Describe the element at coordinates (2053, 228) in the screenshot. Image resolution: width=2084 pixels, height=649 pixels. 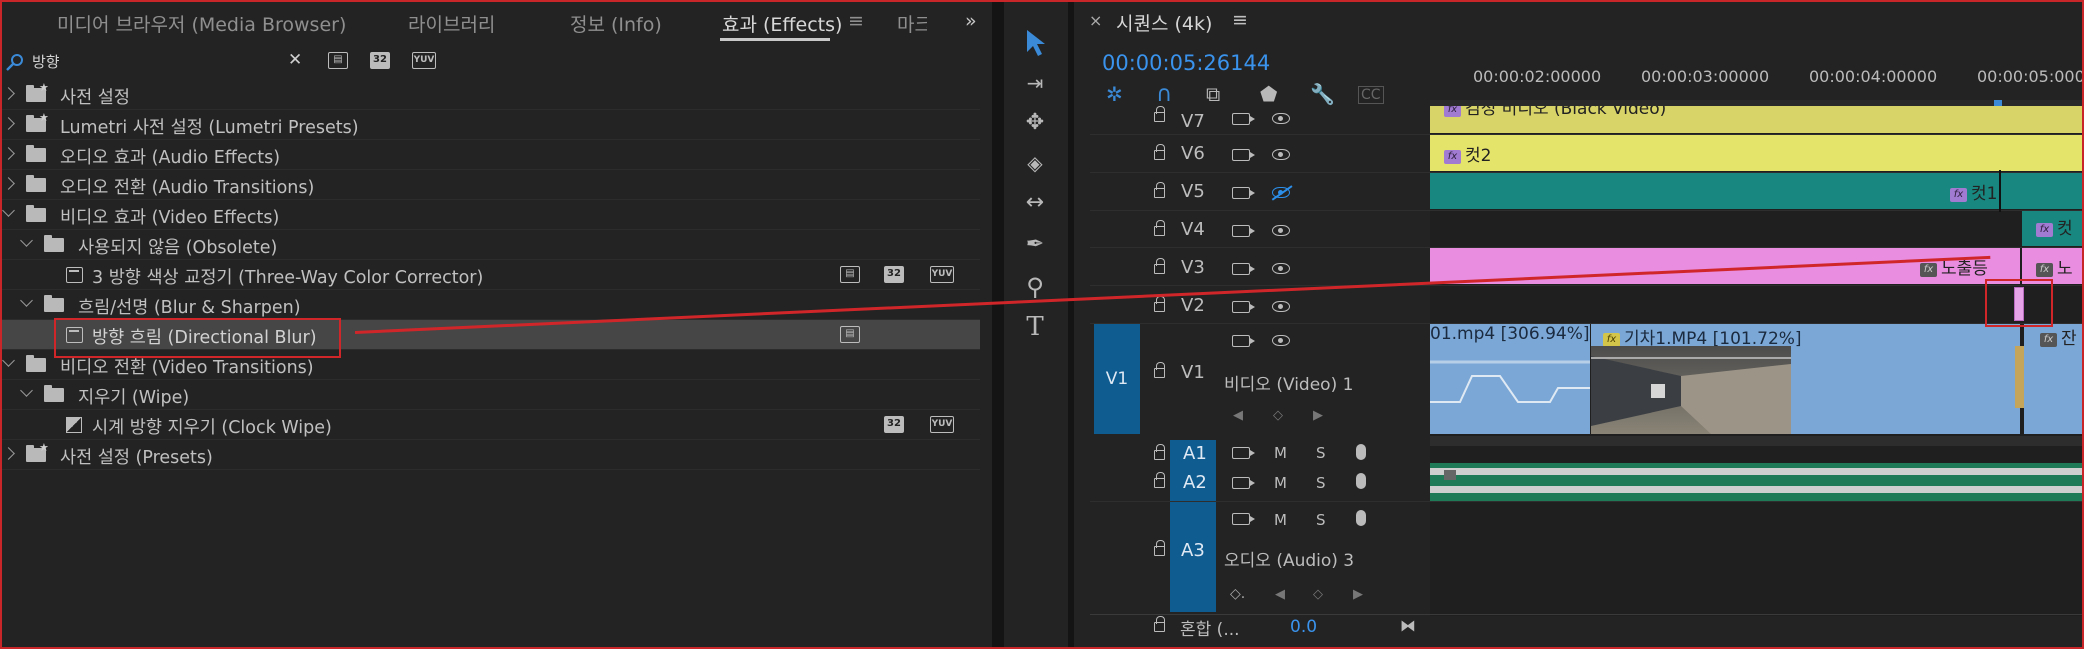
I see `clip-v4: fx 컷` at that location.